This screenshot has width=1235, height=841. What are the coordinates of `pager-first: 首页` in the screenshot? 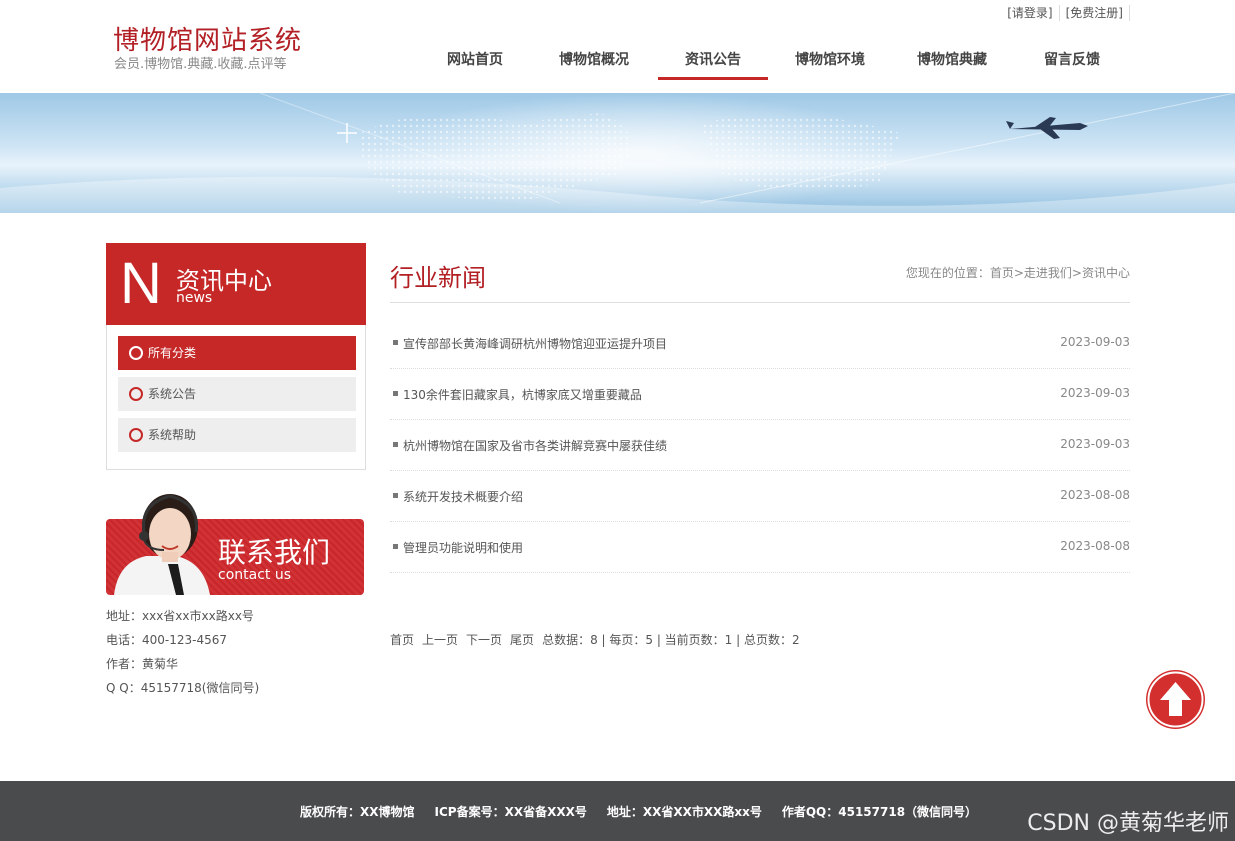 It's located at (402, 639).